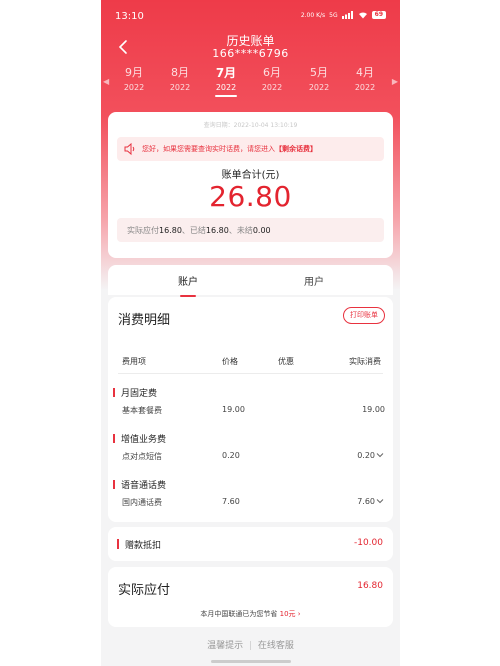 This screenshot has height=666, width=500. Describe the element at coordinates (319, 72) in the screenshot. I see `month-label: 5月` at that location.